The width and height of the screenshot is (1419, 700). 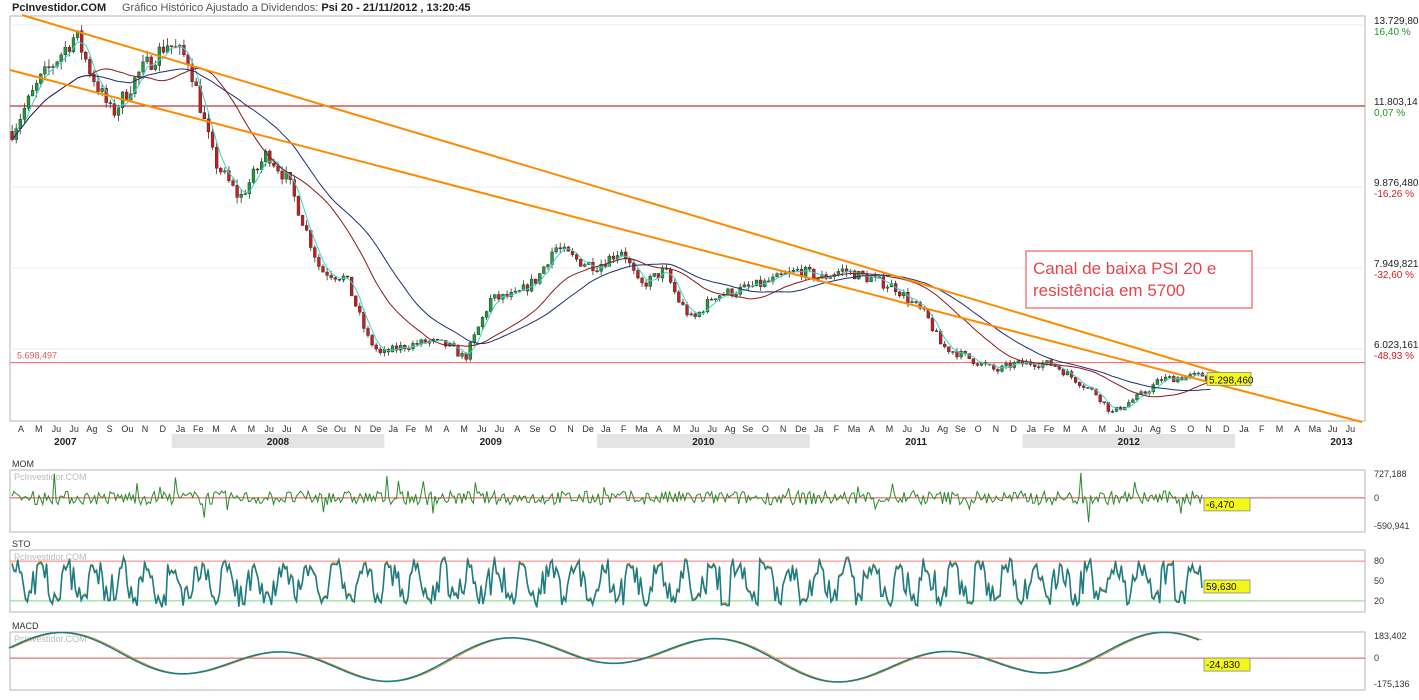 I want to click on month-tick-label: Ja, so click(x=1244, y=429).